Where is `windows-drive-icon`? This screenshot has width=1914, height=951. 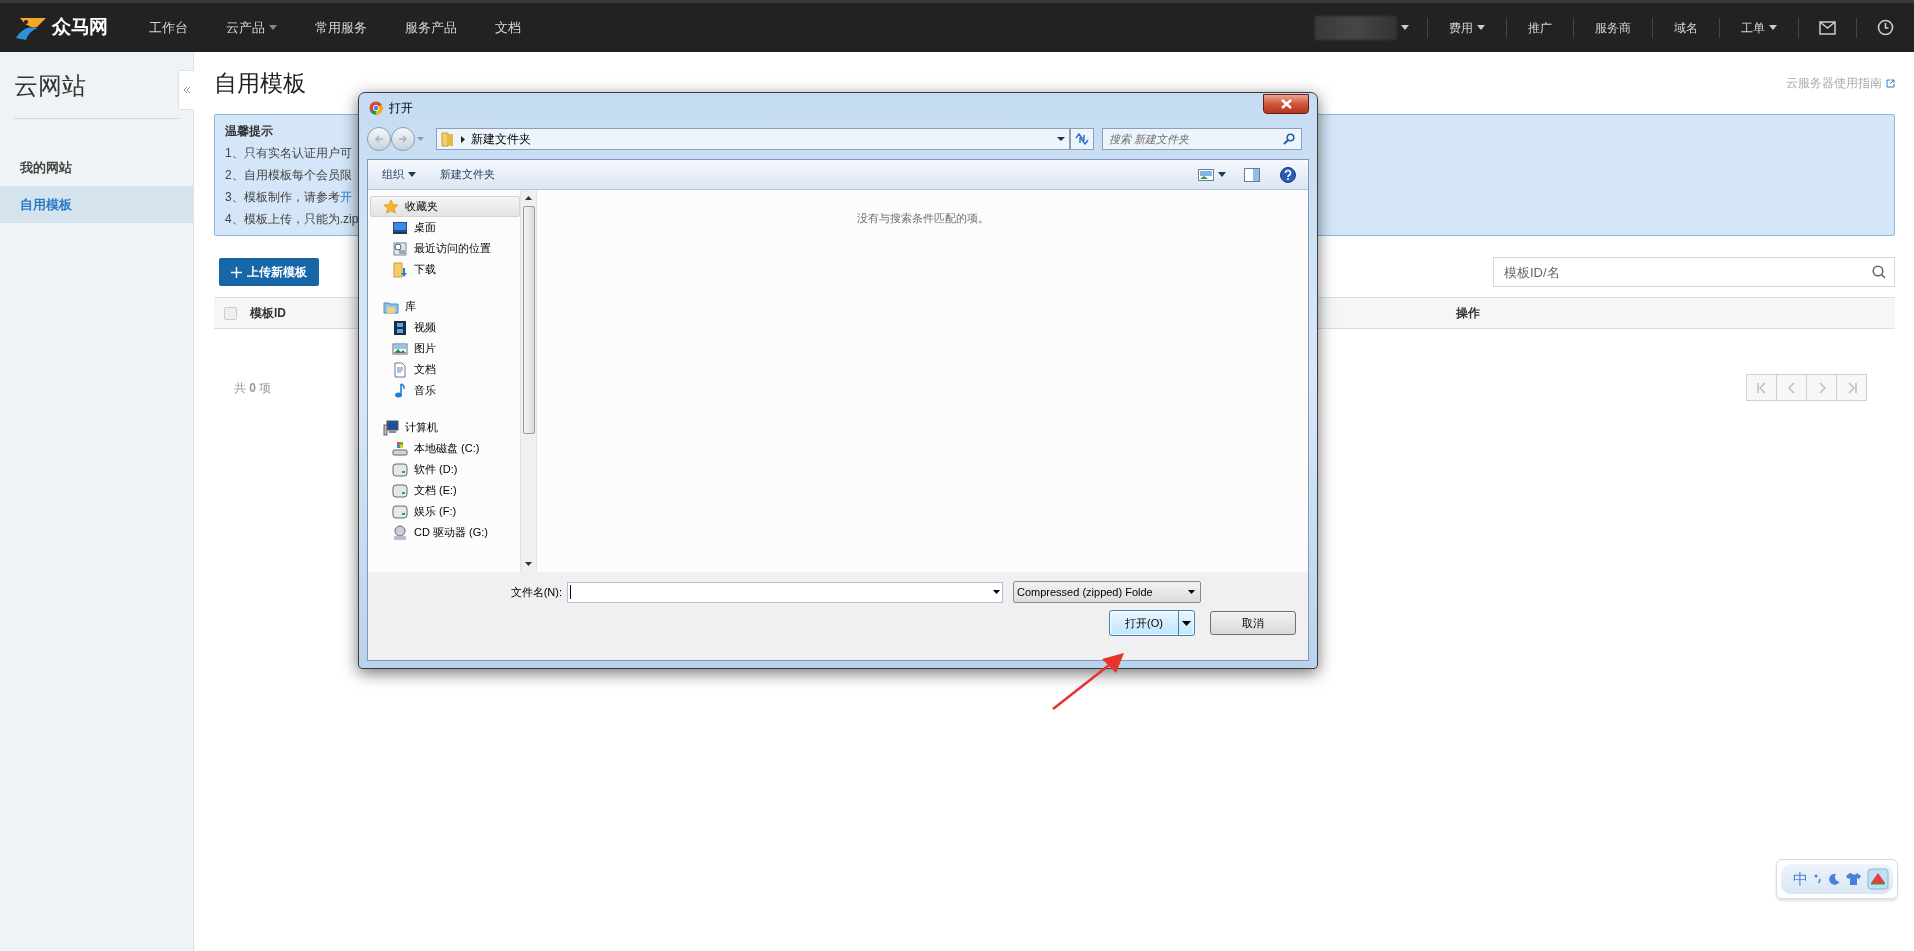 windows-drive-icon is located at coordinates (400, 448).